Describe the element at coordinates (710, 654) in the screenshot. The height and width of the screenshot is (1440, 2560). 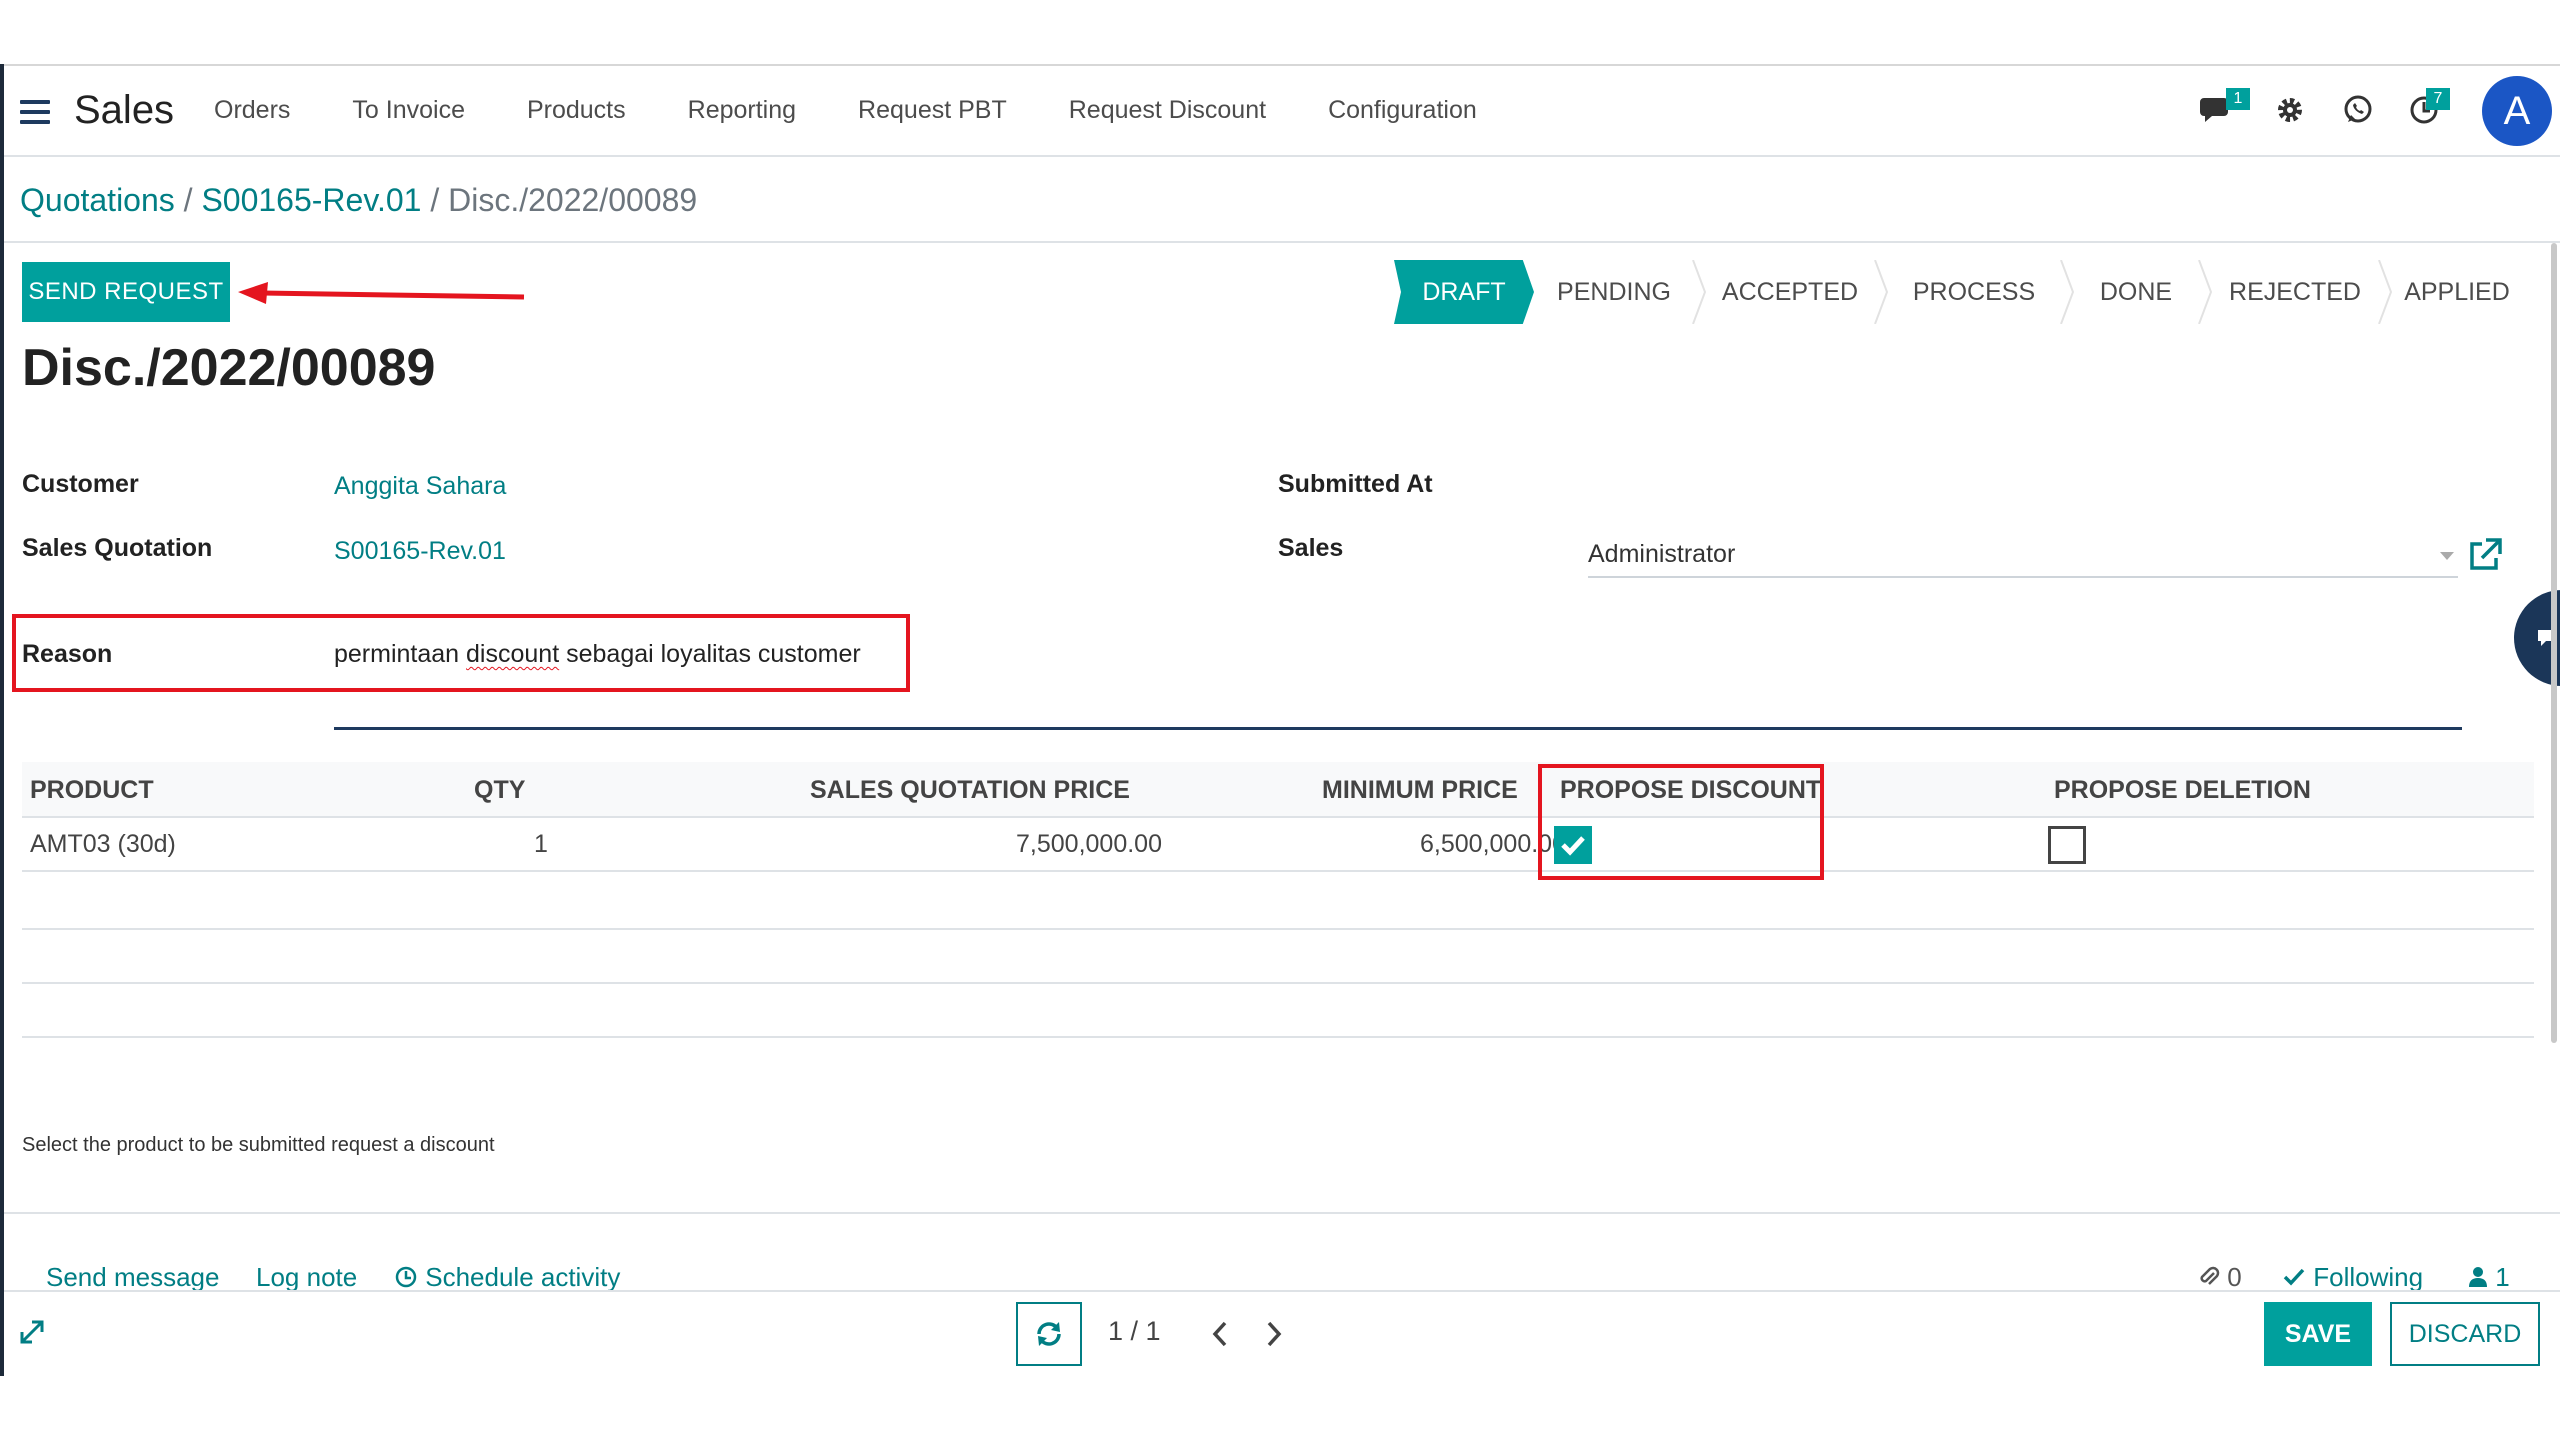
I see `reason-text: sebagai loyalitas customer` at that location.